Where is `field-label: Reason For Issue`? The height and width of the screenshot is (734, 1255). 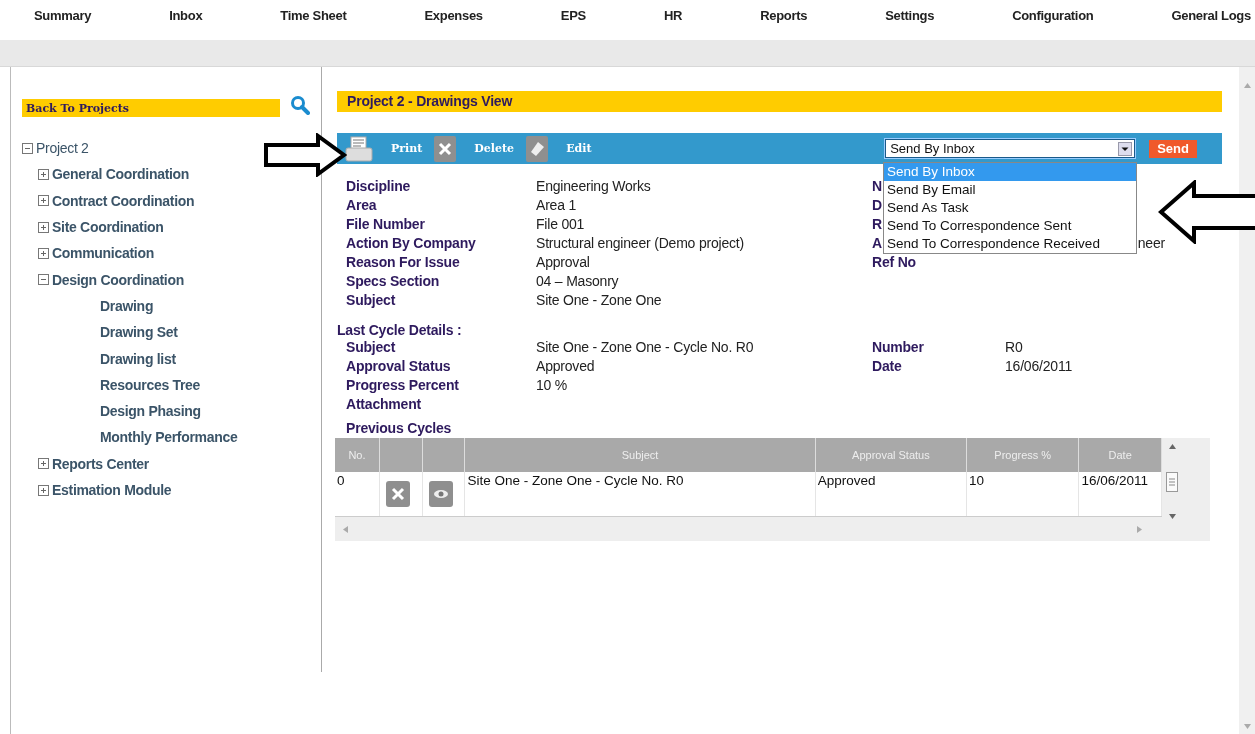
field-label: Reason For Issue is located at coordinates (403, 262).